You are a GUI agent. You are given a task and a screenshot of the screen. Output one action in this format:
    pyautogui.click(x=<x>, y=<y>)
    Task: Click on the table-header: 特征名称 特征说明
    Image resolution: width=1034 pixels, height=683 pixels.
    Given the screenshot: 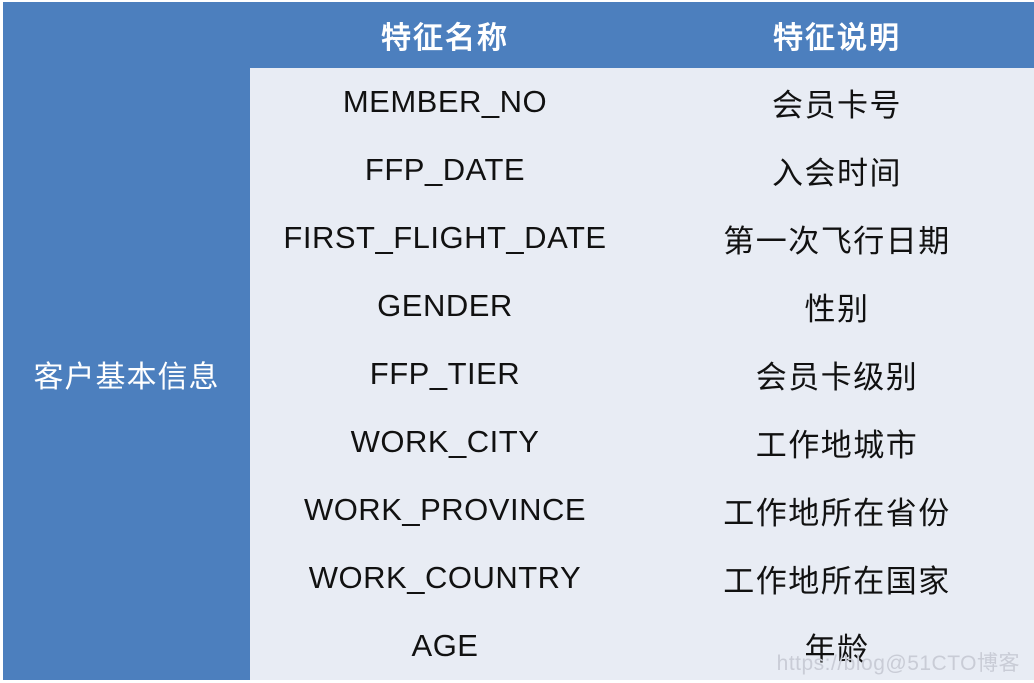 What is the action you would take?
    pyautogui.click(x=518, y=35)
    